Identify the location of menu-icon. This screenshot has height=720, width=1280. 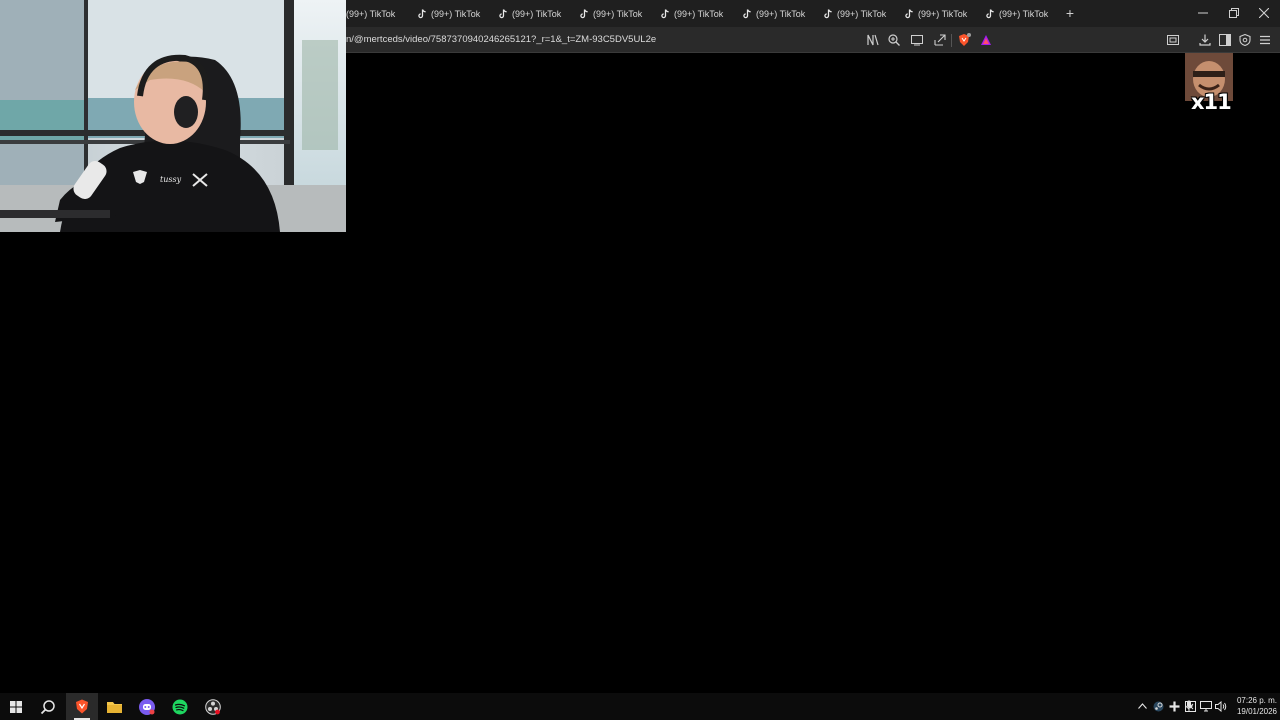
(1265, 40).